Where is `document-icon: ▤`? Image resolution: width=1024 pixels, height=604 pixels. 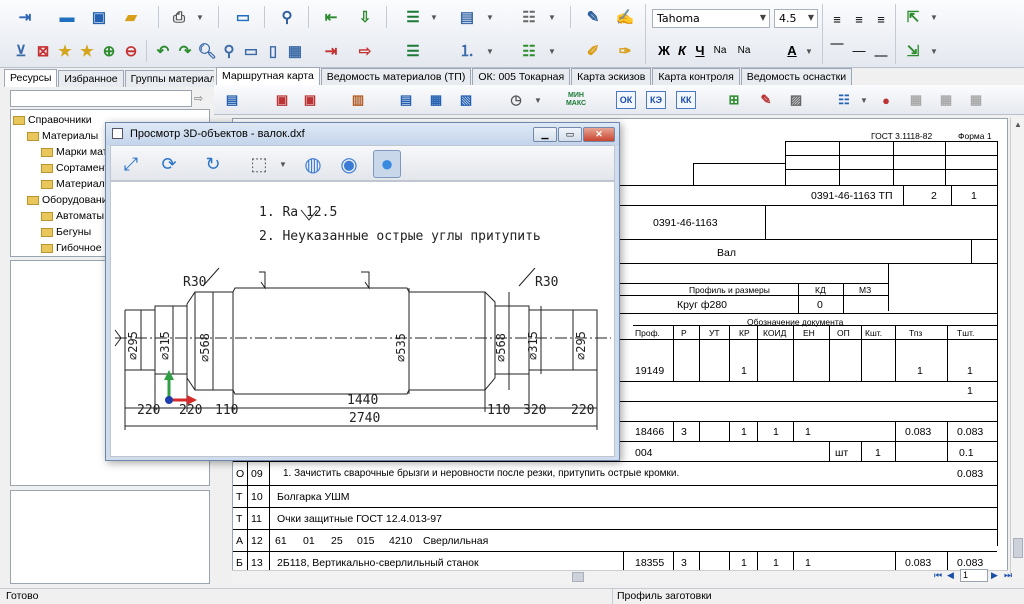
document-icon: ▤ is located at coordinates (232, 100).